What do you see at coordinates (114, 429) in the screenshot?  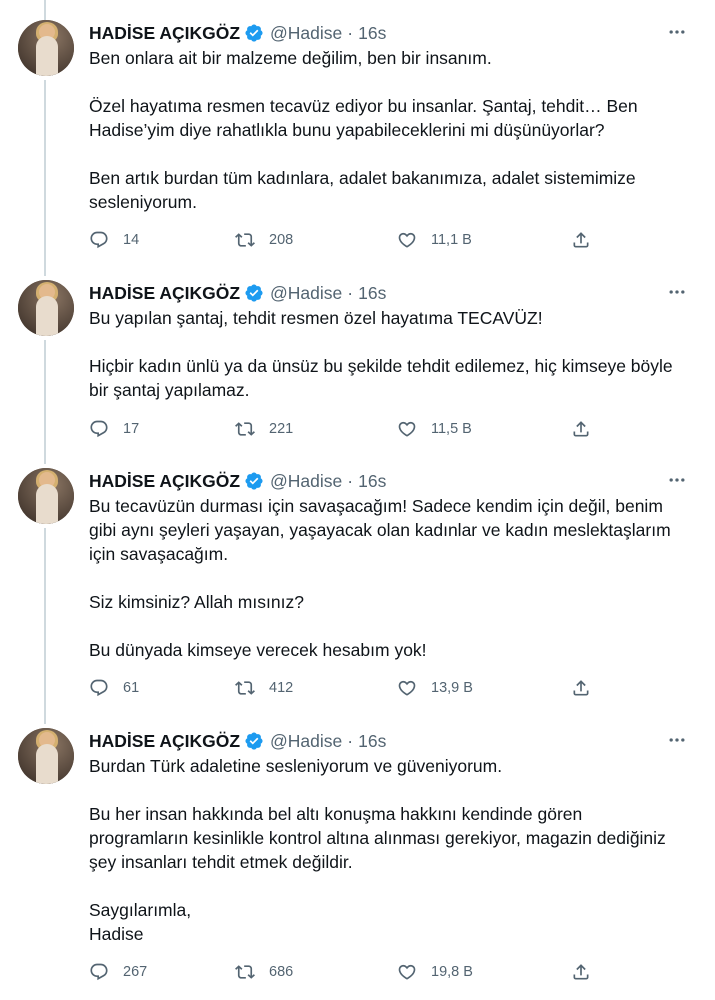 I see `reply-button: 17` at bounding box center [114, 429].